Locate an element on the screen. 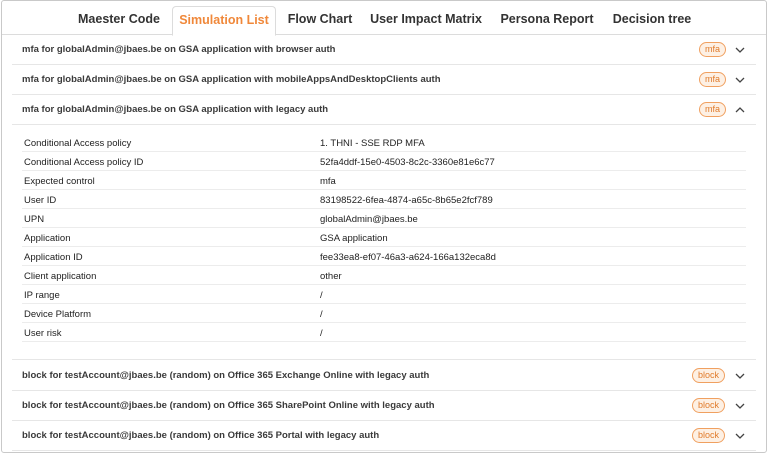 Image resolution: width=768 pixels, height=454 pixels. detail-value: globalAdmin@jbaes.be is located at coordinates (369, 219).